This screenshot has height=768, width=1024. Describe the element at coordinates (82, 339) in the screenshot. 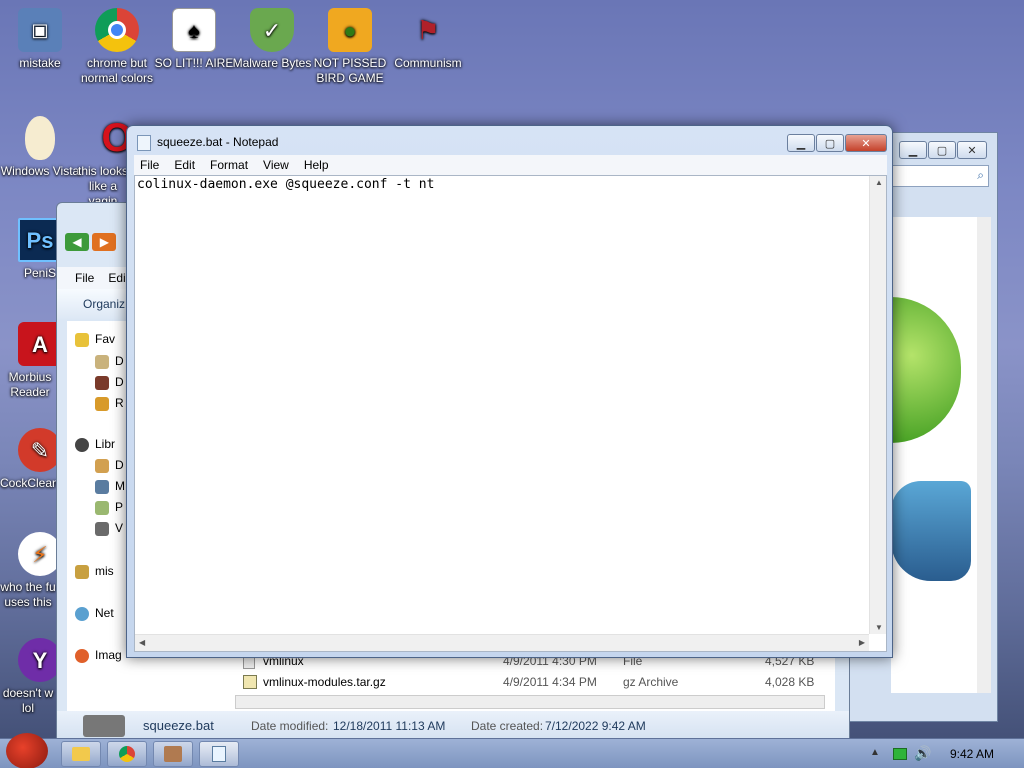

I see `star-icon` at that location.